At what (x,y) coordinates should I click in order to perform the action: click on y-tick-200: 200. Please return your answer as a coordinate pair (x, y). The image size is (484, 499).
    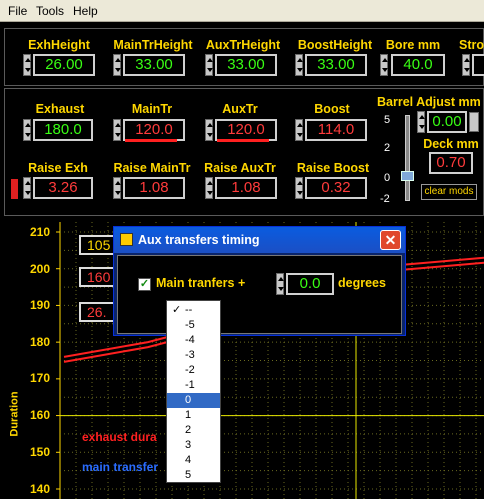
    Looking at the image, I should click on (40, 269).